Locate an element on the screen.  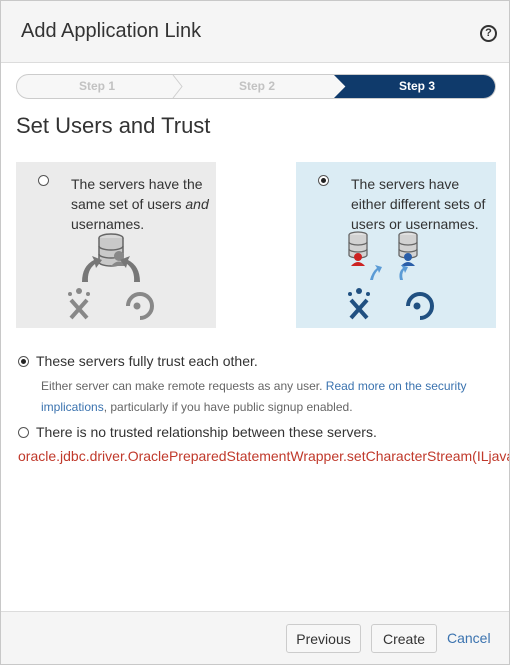
previous-button: Previous is located at coordinates (323, 638).